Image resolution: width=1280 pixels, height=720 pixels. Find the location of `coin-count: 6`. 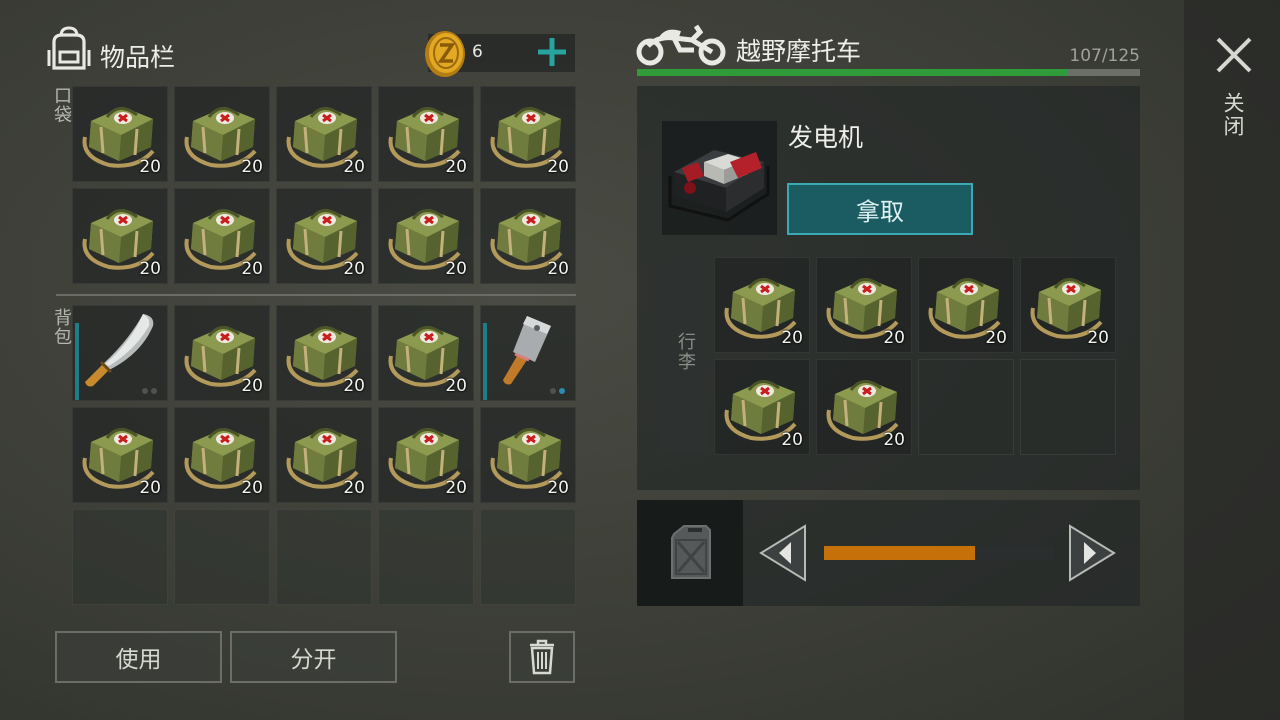

coin-count: 6 is located at coordinates (477, 52).